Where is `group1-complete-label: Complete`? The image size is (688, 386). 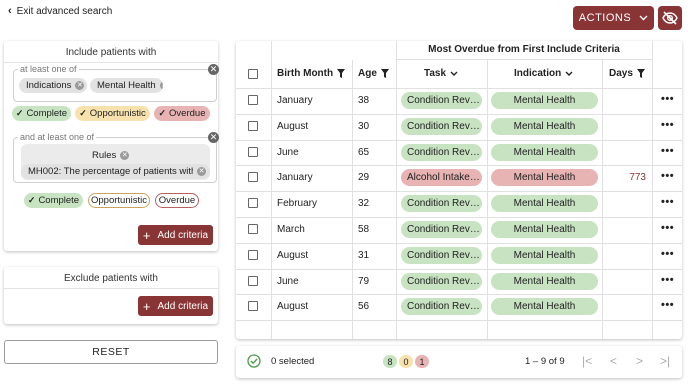 group1-complete-label: Complete is located at coordinates (47, 113).